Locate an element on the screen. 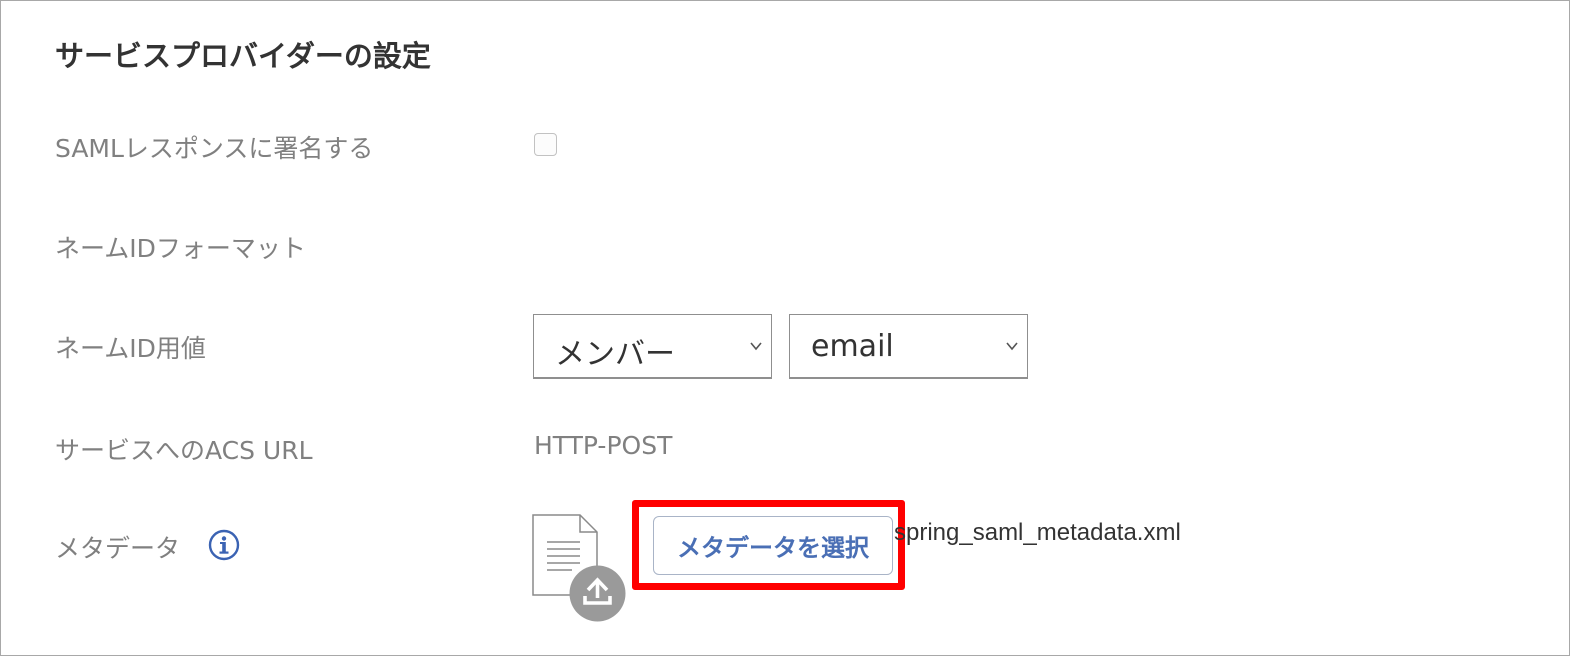  nameid-format-label: ネームIDフォーマット is located at coordinates (180, 248).